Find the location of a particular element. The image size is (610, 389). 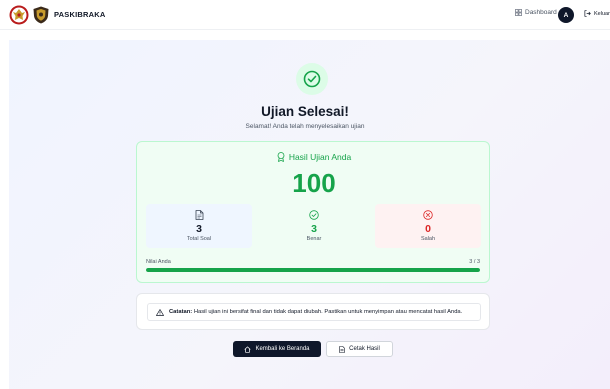

shield-logo-icon is located at coordinates (41, 15).